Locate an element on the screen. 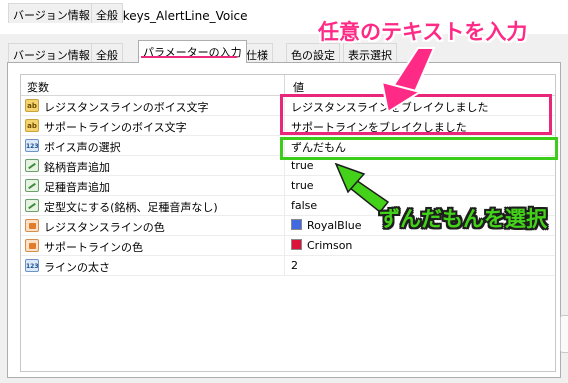 The image size is (568, 383). header-variable: 変数 is located at coordinates (38, 87).